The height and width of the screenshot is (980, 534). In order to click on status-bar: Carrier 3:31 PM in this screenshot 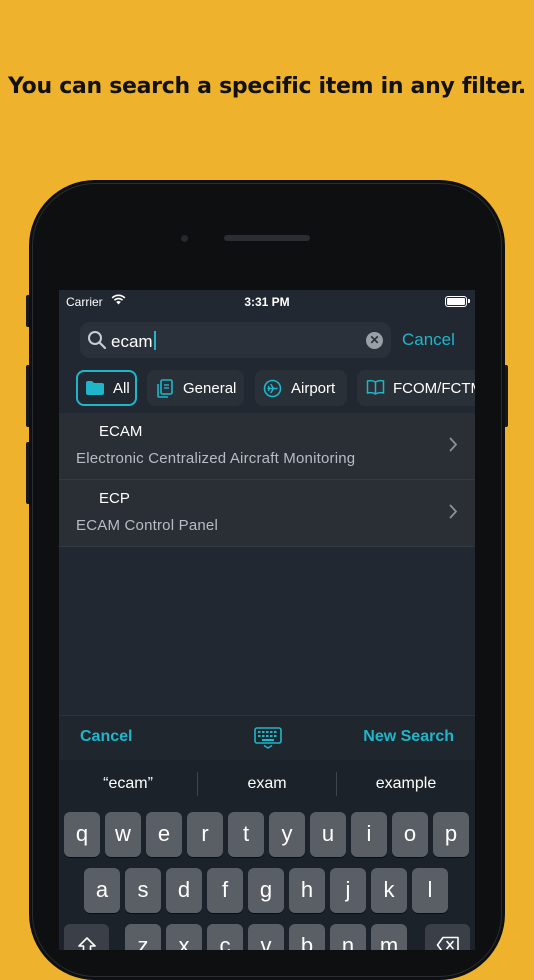, I will do `click(267, 302)`.